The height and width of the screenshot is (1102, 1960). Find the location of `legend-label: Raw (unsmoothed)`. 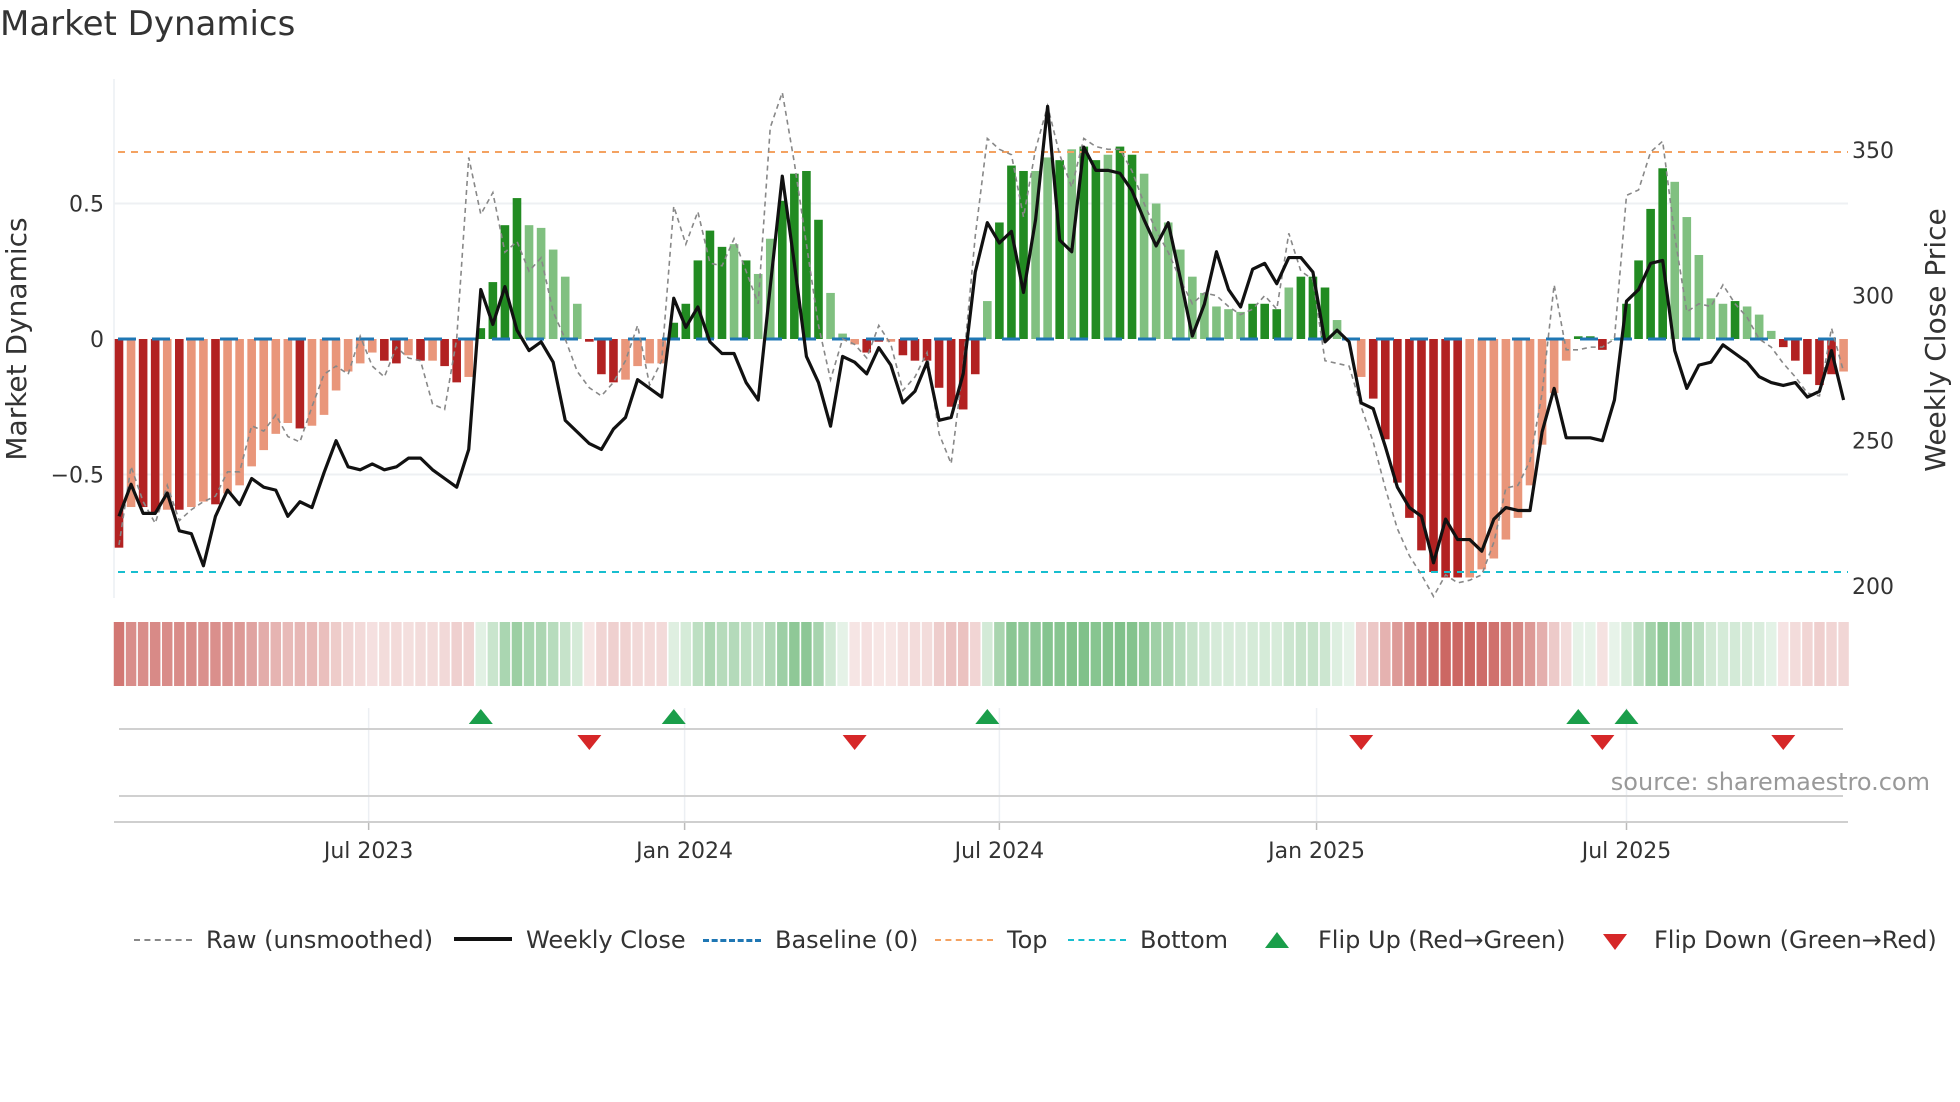

legend-label: Raw (unsmoothed) is located at coordinates (320, 940).